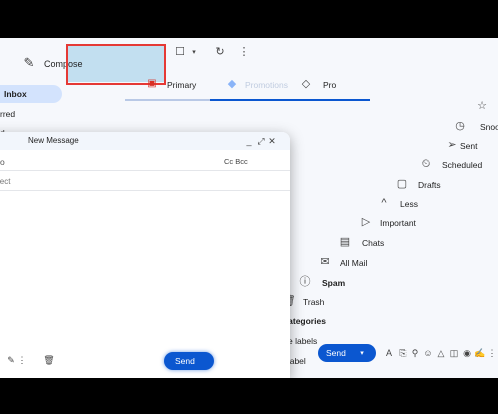 The image size is (498, 414). I want to click on nav-item-sent: Sent, so click(469, 146).